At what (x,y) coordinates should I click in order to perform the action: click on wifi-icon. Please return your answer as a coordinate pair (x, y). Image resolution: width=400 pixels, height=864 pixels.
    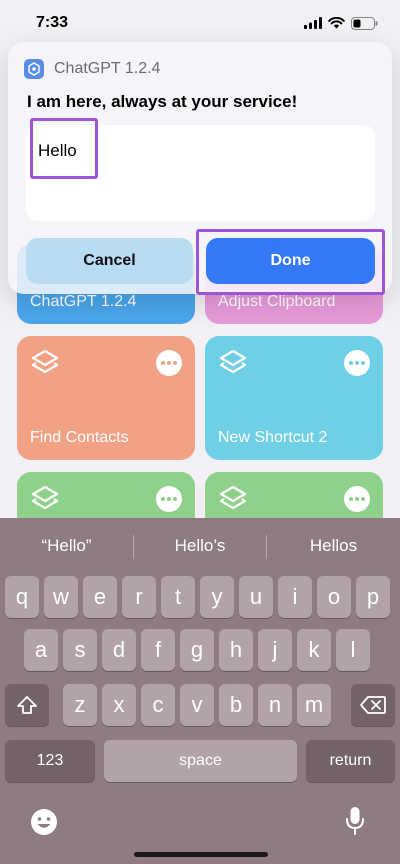
    Looking at the image, I should click on (336, 23).